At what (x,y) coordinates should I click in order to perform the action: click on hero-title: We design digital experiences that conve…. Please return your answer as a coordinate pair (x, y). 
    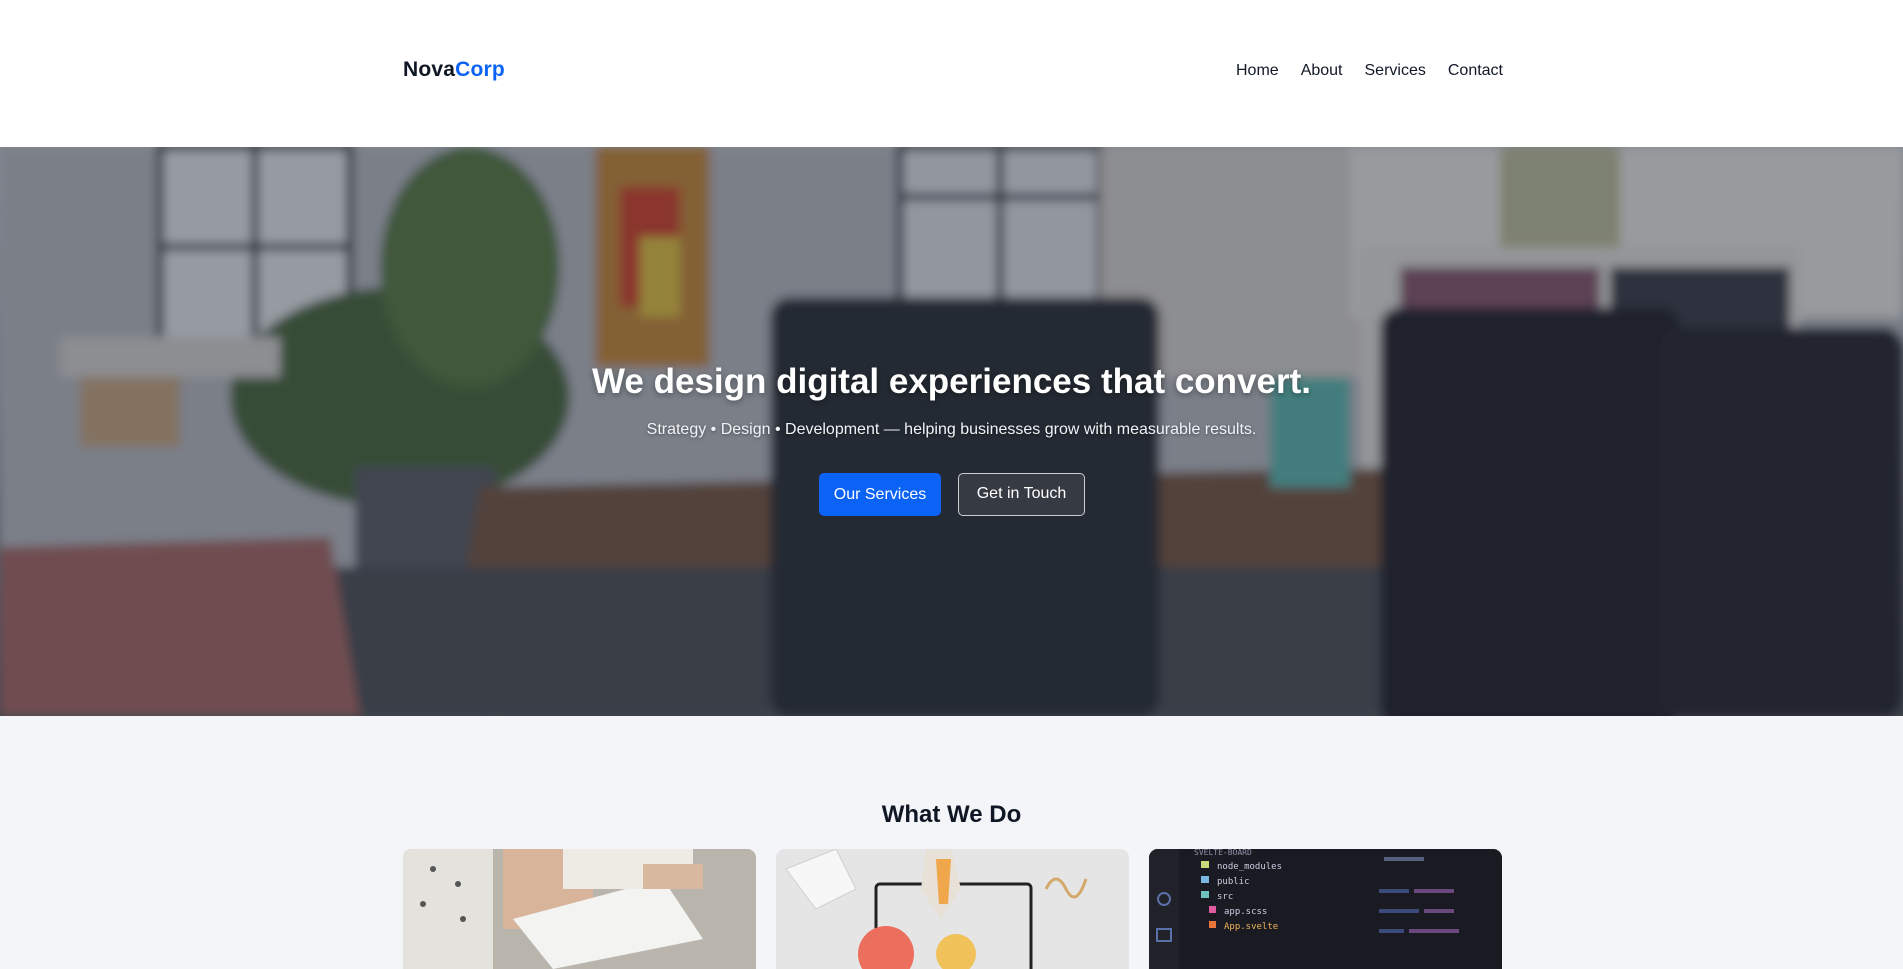
    Looking at the image, I should click on (951, 381).